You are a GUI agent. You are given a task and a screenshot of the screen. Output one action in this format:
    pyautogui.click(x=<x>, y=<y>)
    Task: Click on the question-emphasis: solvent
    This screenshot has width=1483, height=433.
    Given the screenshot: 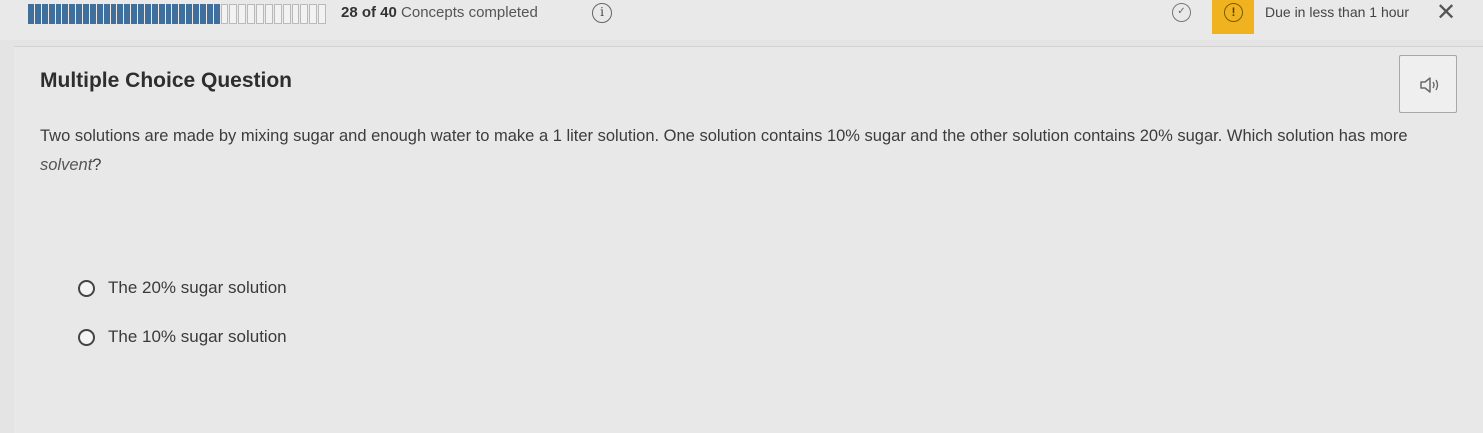 What is the action you would take?
    pyautogui.click(x=66, y=165)
    